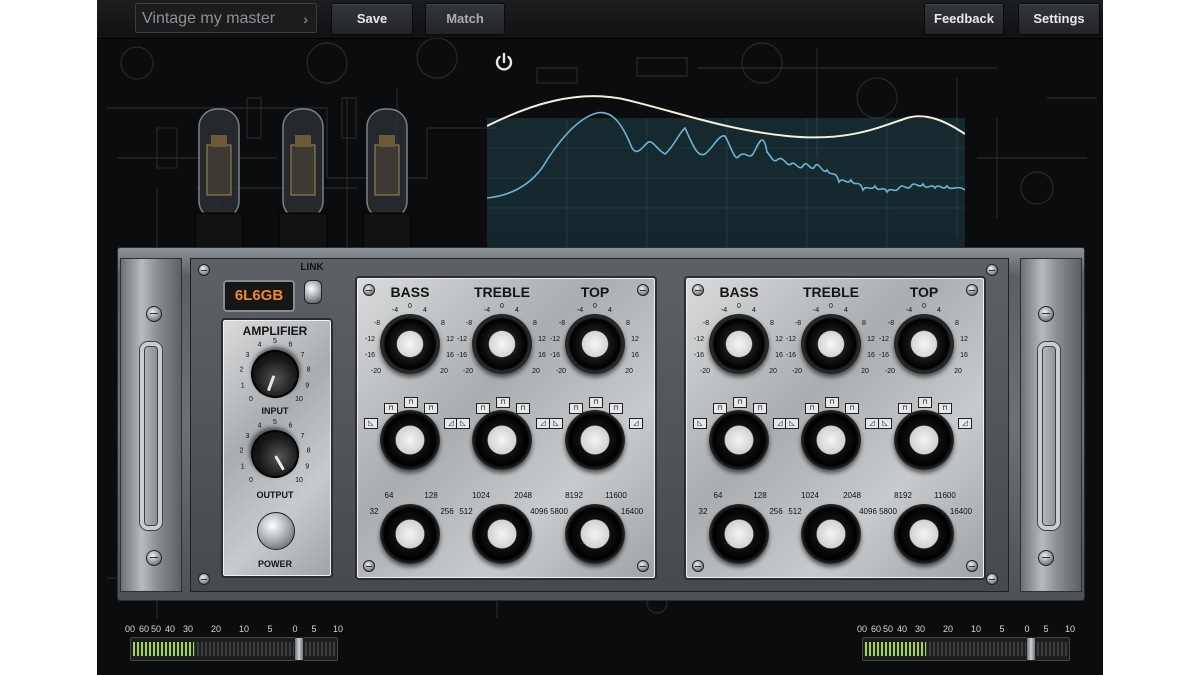 The width and height of the screenshot is (1200, 675). I want to click on freq-label: 1024, so click(481, 495).